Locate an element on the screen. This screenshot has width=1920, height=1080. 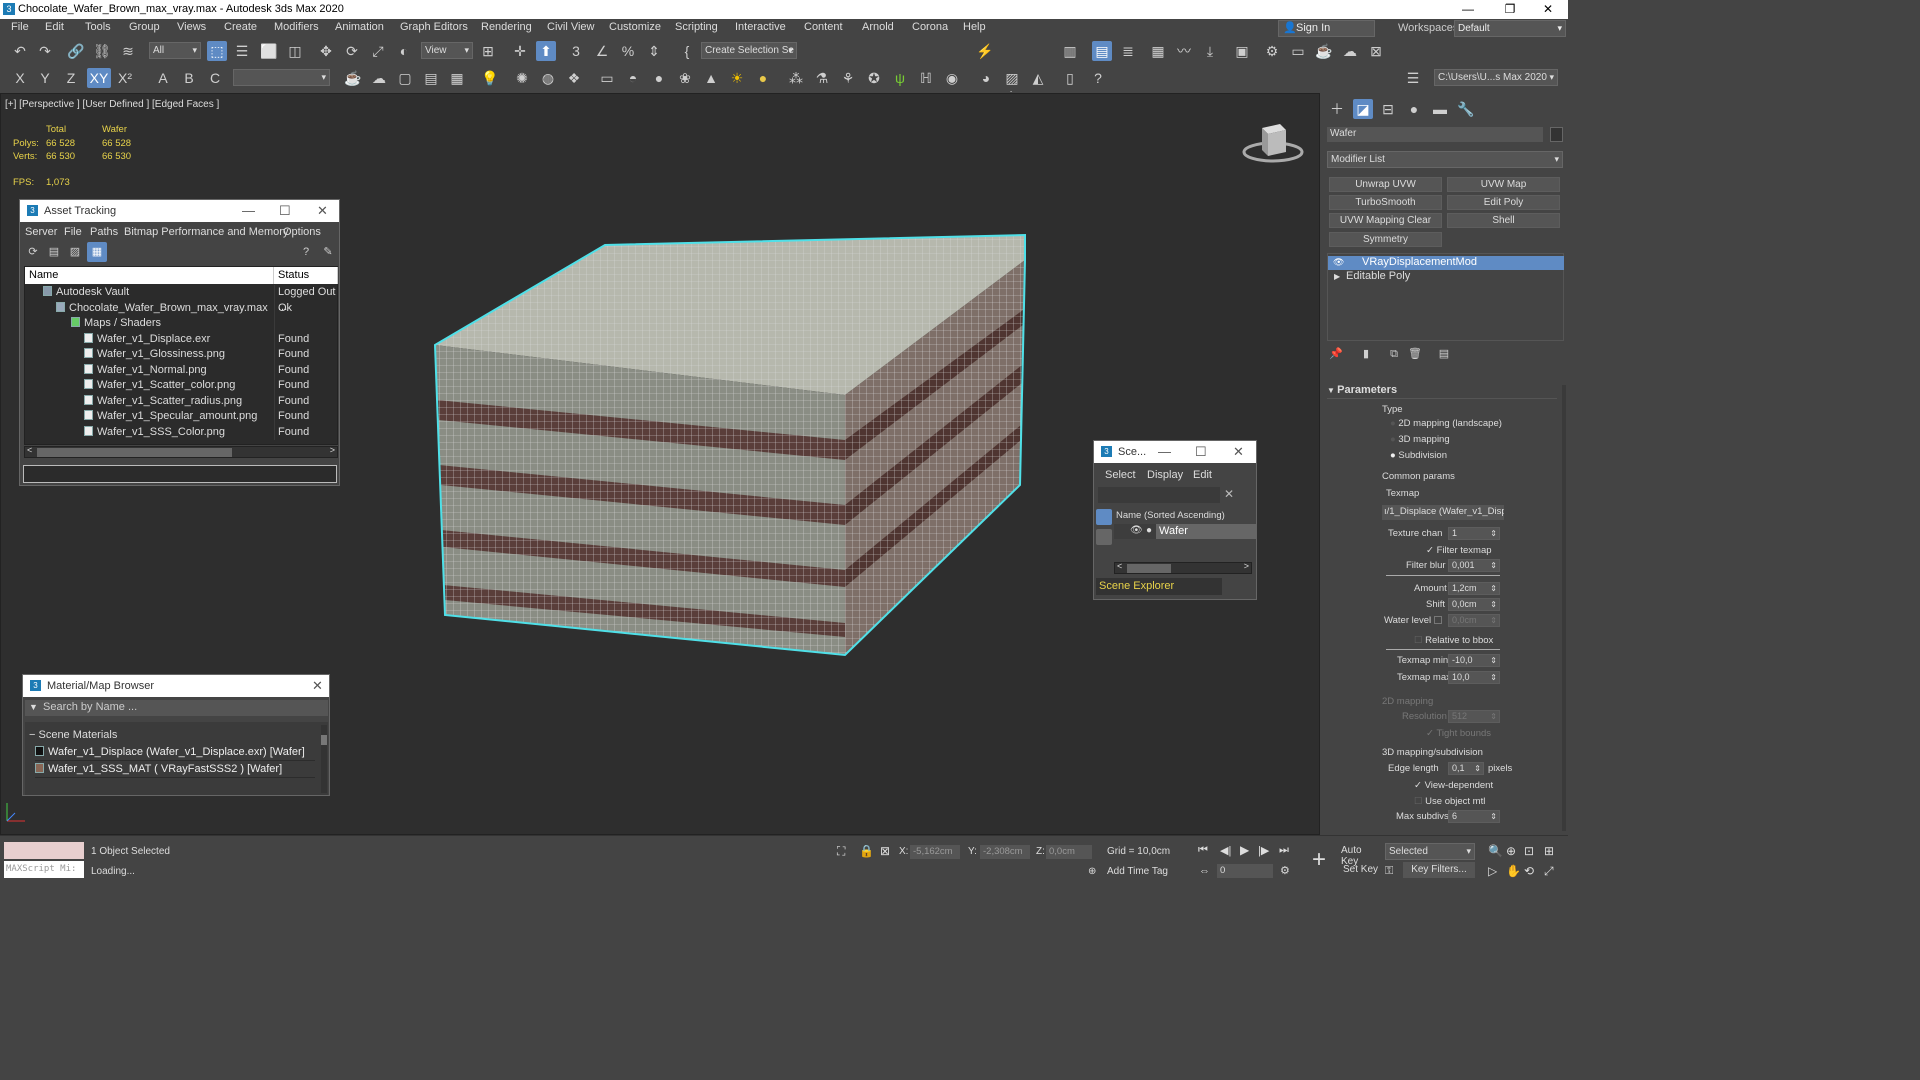
scatter-icon: ⁂ is located at coordinates (796, 78).